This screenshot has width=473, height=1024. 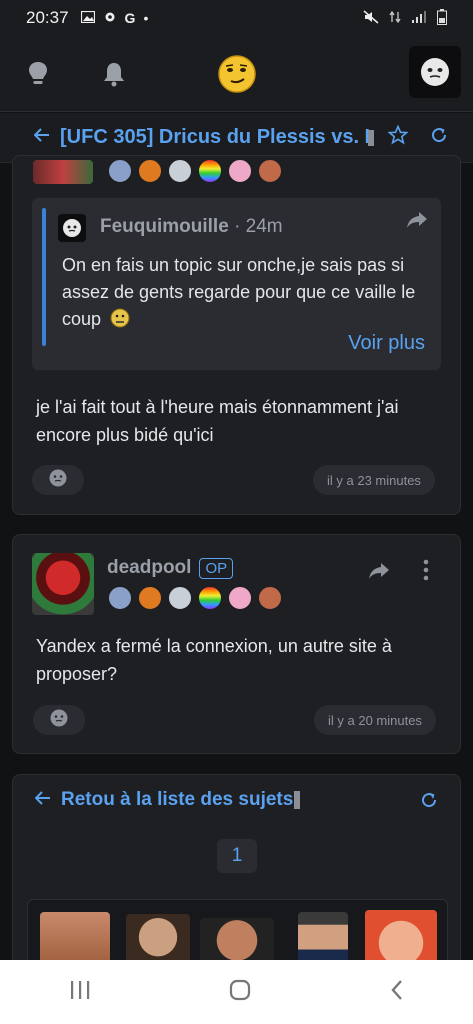 I want to click on voir-plus-link: Voir plus, so click(x=386, y=343).